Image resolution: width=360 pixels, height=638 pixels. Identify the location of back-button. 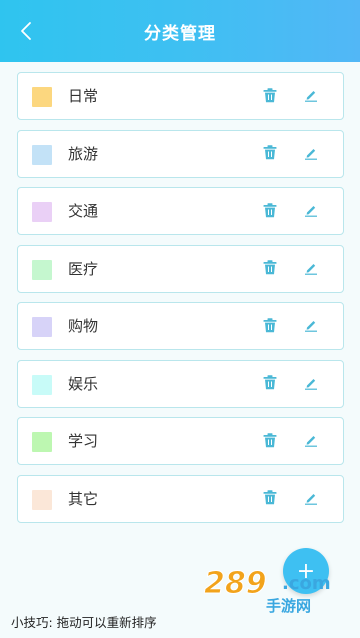
(26, 31).